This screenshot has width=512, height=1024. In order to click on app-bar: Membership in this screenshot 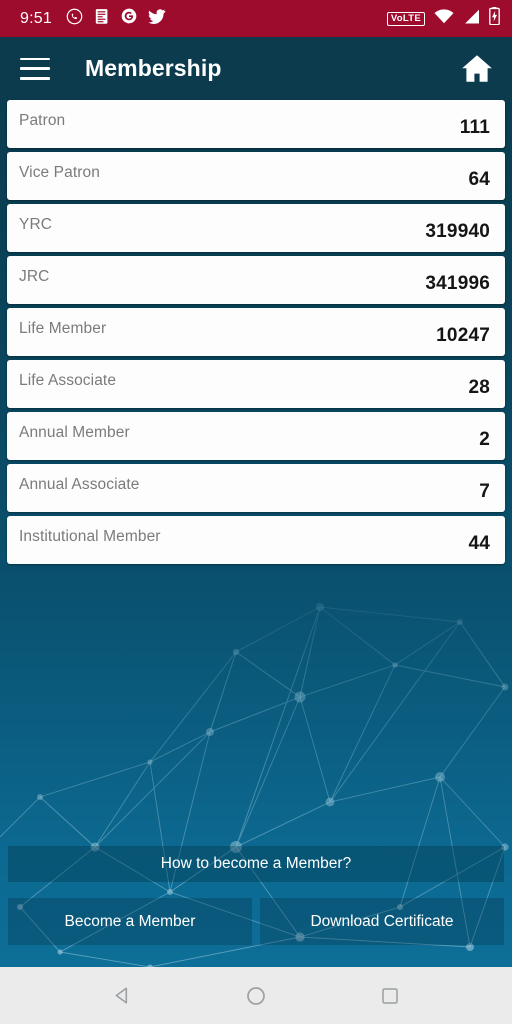, I will do `click(256, 68)`.